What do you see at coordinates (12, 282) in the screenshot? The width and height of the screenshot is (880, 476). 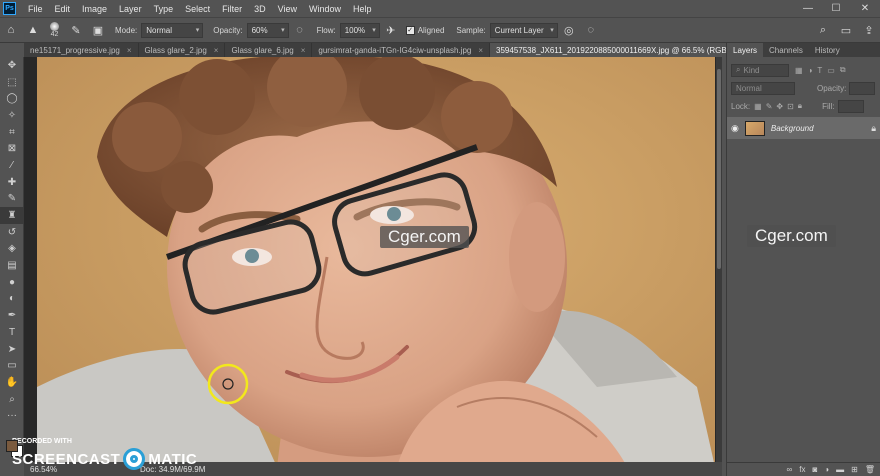 I see `blur-tool-icon: ●` at bounding box center [12, 282].